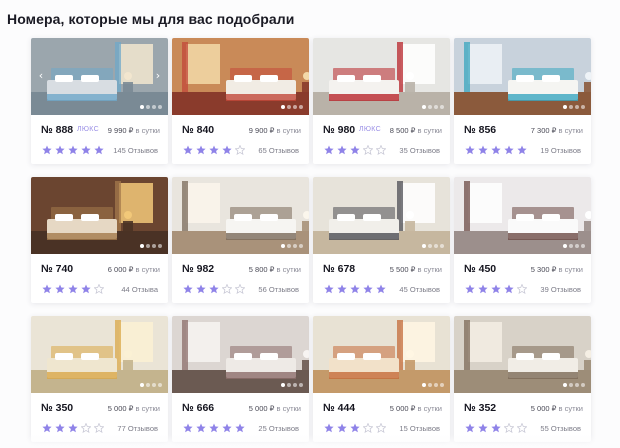  Describe the element at coordinates (560, 428) in the screenshot. I see `reviews-count: 55 Отзывов` at that location.